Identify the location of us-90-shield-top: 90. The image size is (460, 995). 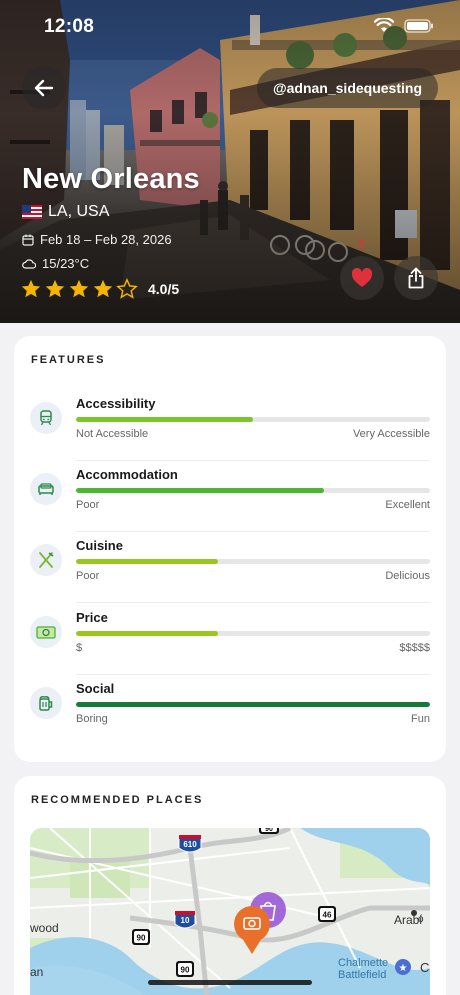
(269, 831).